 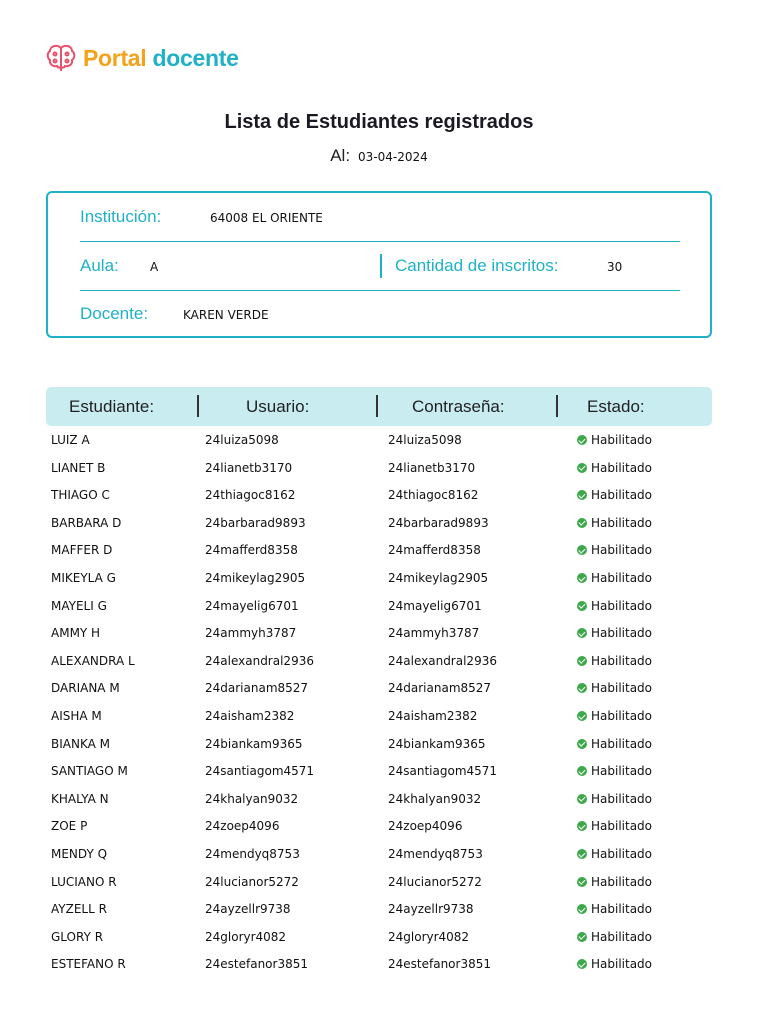 What do you see at coordinates (79, 854) in the screenshot?
I see `student-name: MENDY Q` at bounding box center [79, 854].